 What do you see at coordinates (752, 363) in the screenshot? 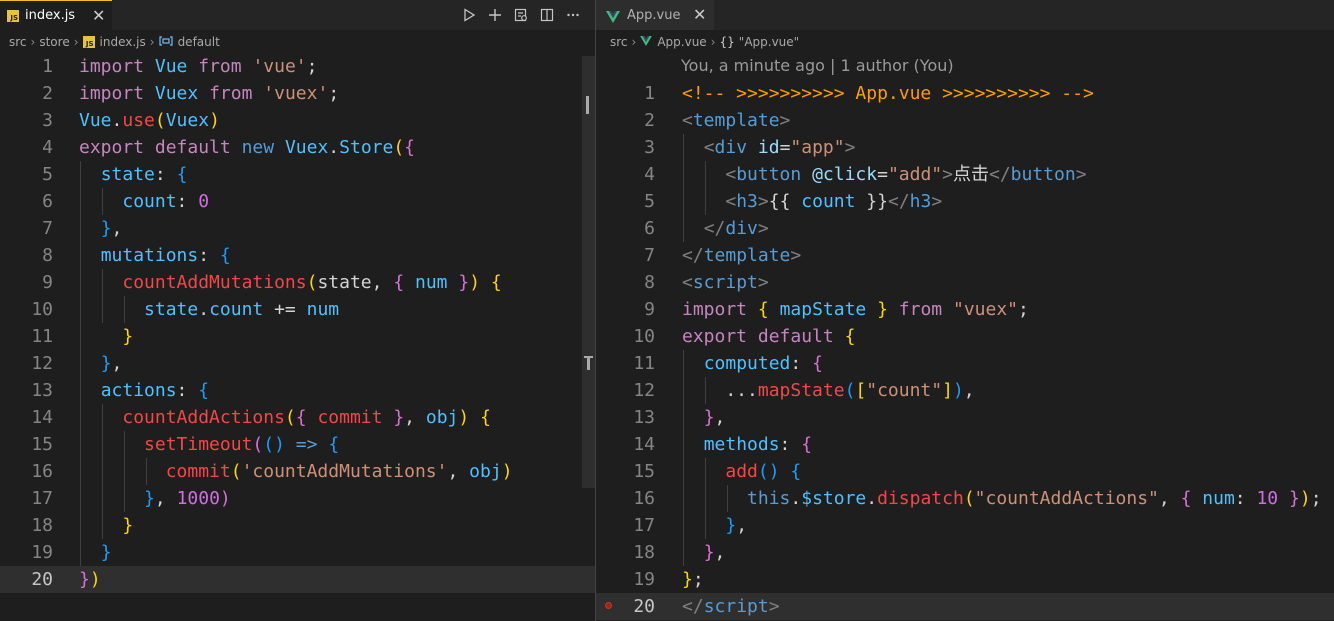
I see `code-text: computed: {` at bounding box center [752, 363].